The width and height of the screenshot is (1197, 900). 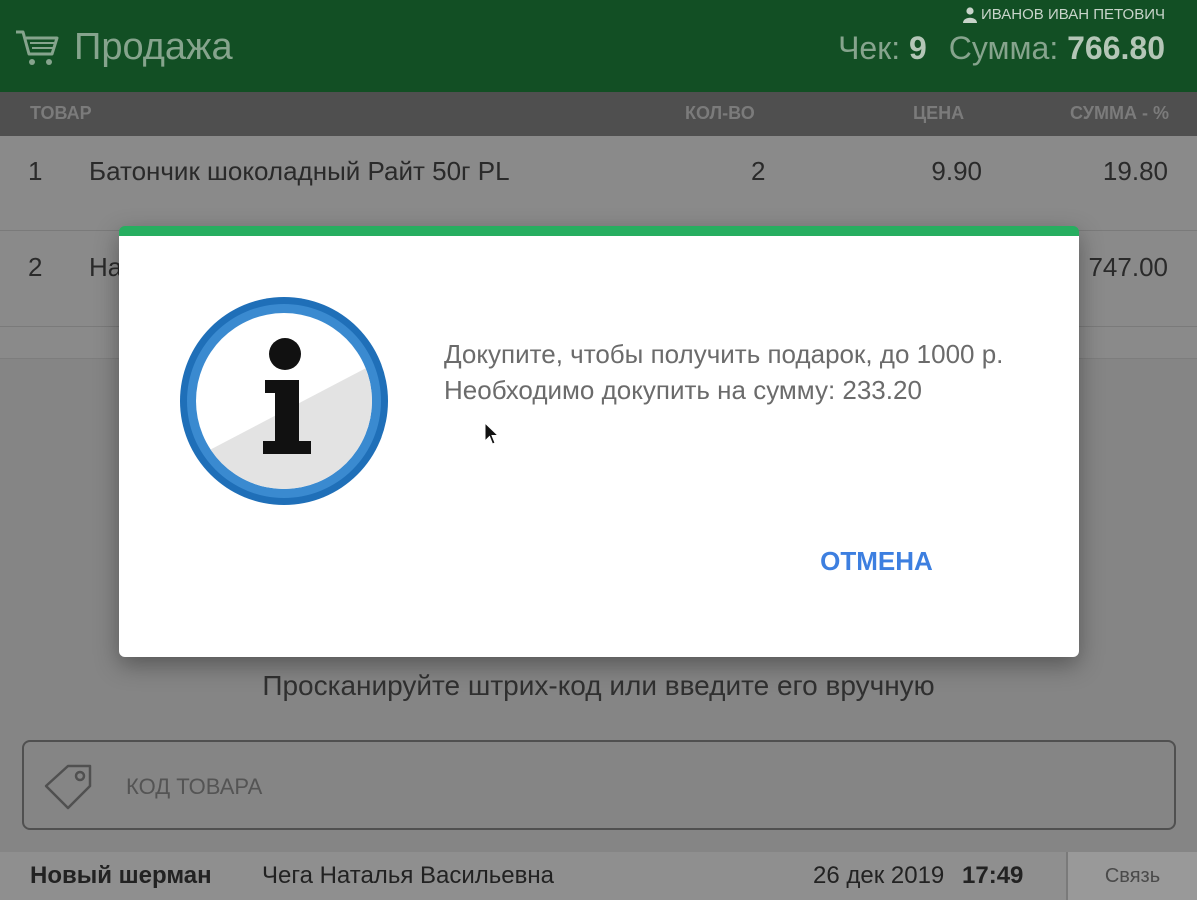 I want to click on info-icon, so click(x=284, y=401).